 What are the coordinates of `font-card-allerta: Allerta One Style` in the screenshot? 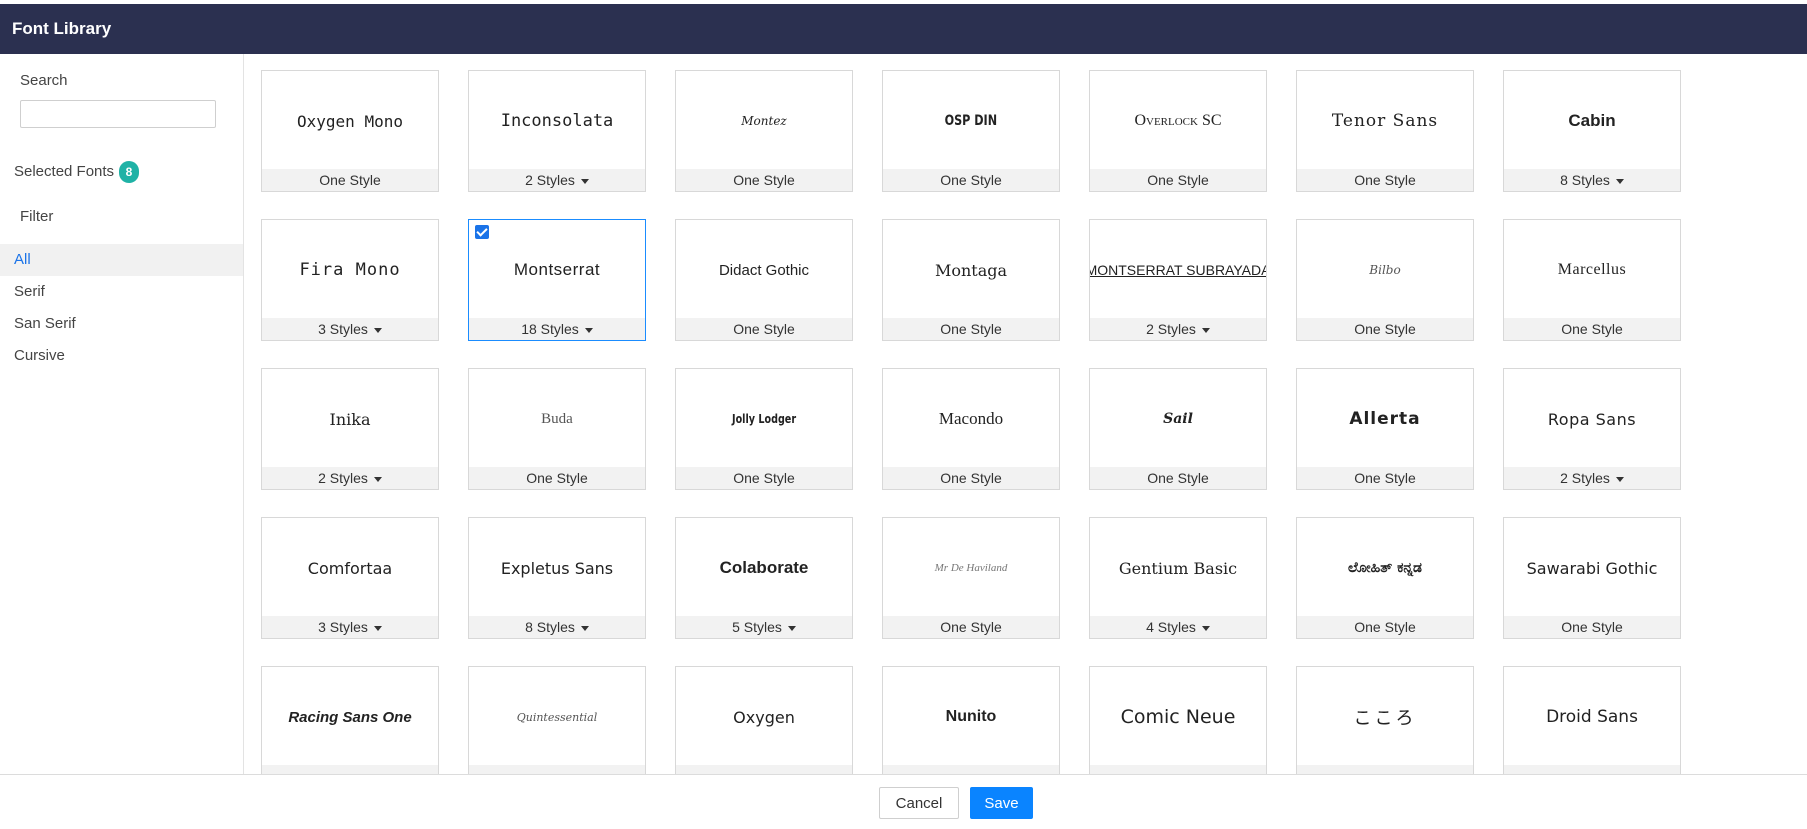 It's located at (1385, 429).